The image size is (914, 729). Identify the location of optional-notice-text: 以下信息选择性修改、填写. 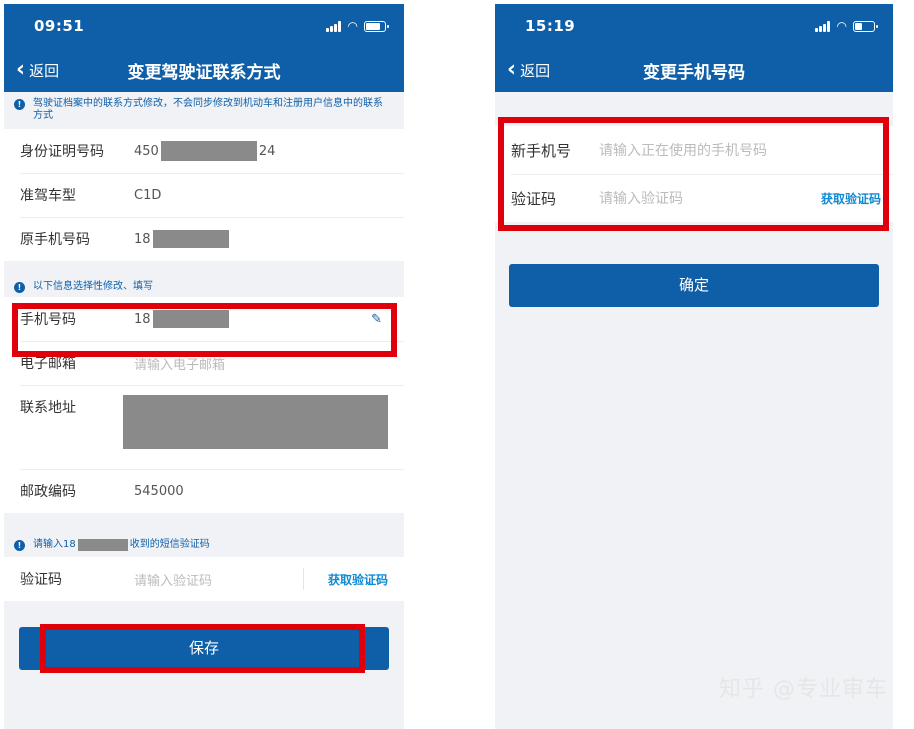
(93, 286).